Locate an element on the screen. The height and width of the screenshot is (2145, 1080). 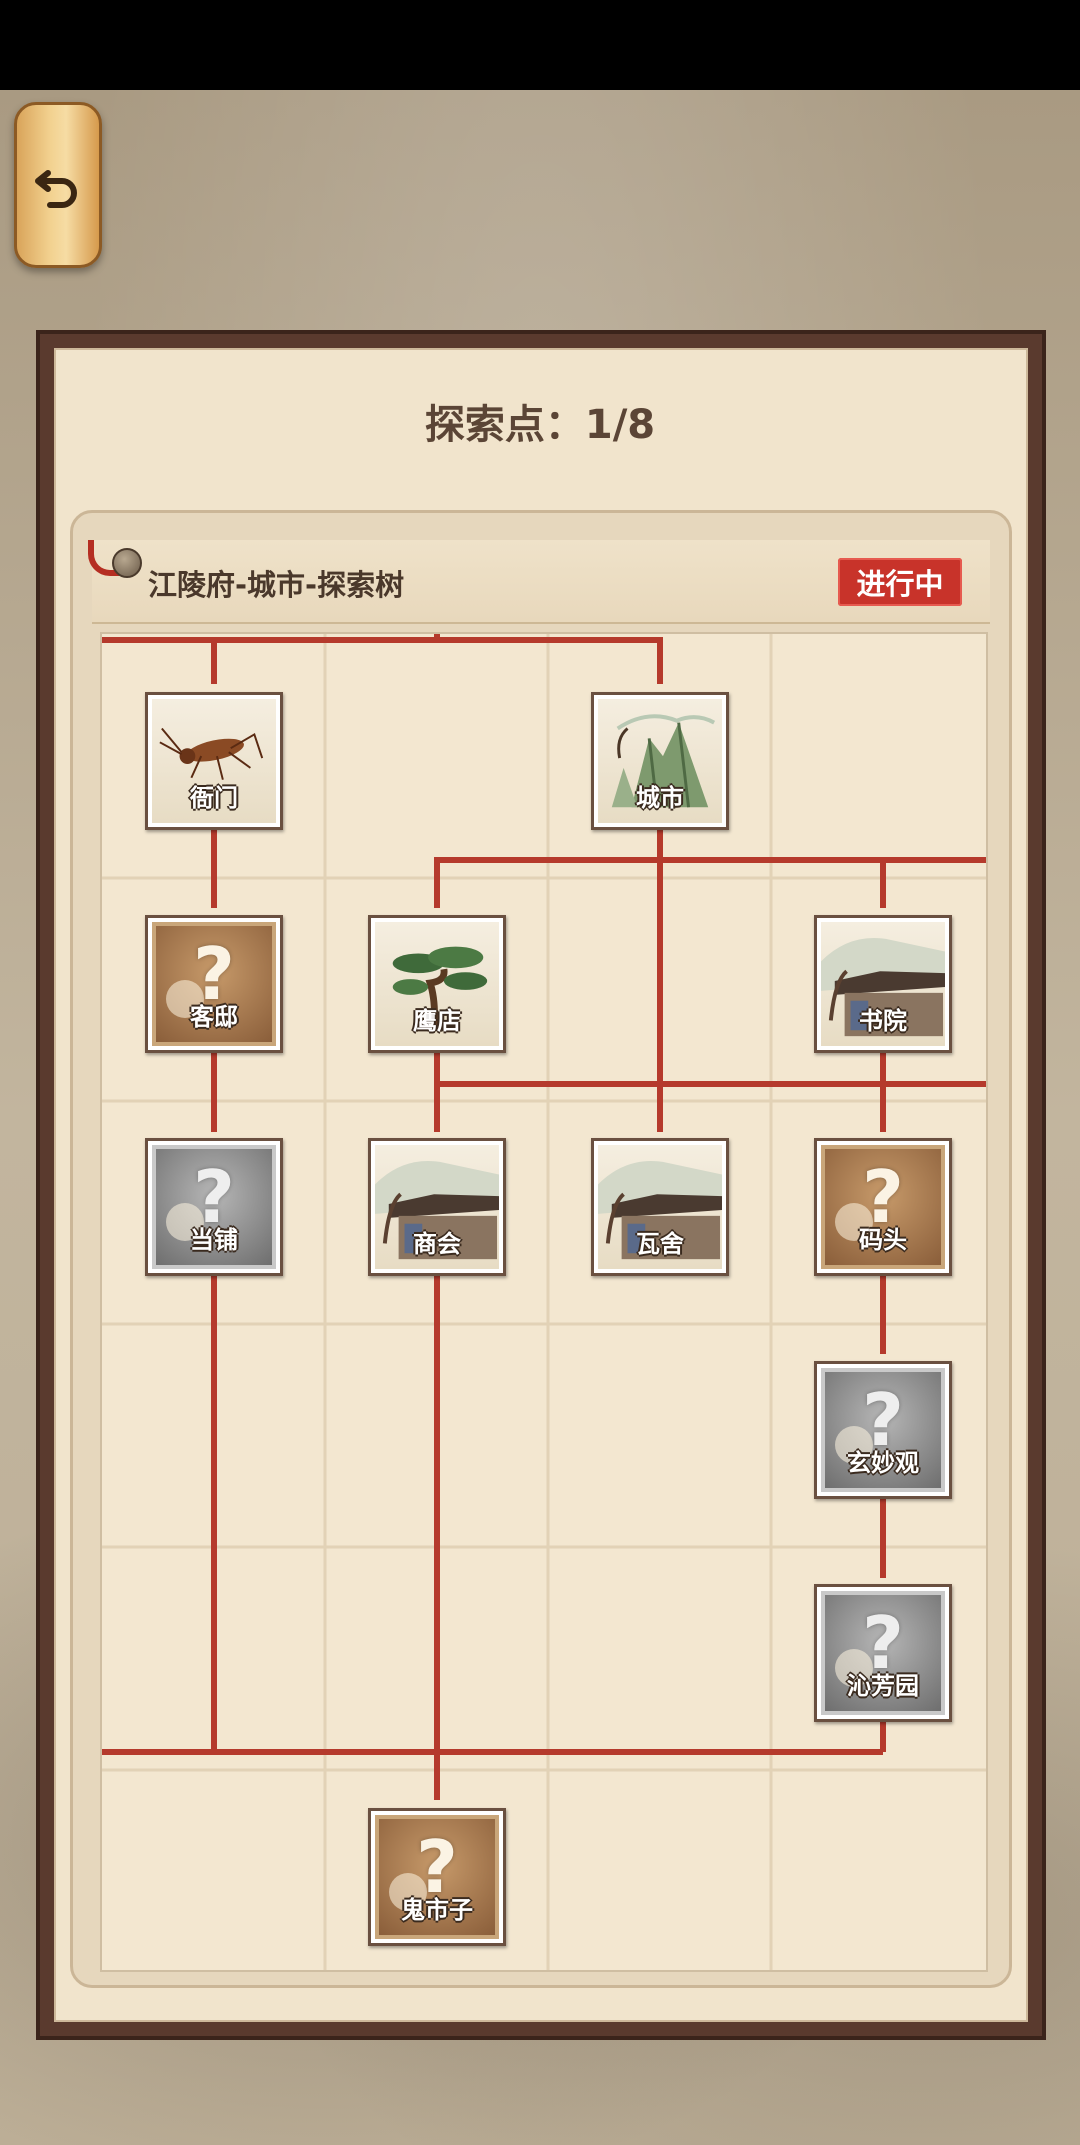
exploration-points-title: 探索点：1/8 is located at coordinates (540, 425).